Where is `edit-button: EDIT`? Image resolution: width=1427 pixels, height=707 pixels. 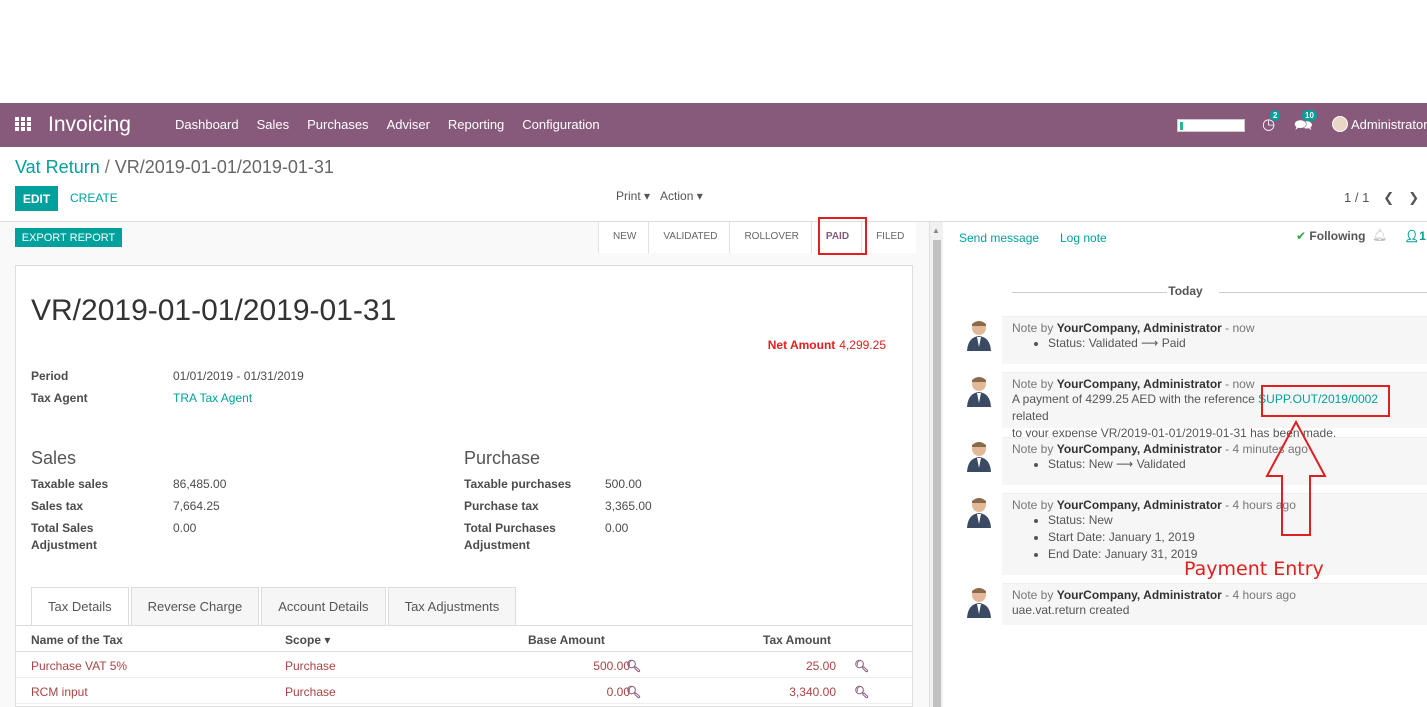 edit-button: EDIT is located at coordinates (36, 198).